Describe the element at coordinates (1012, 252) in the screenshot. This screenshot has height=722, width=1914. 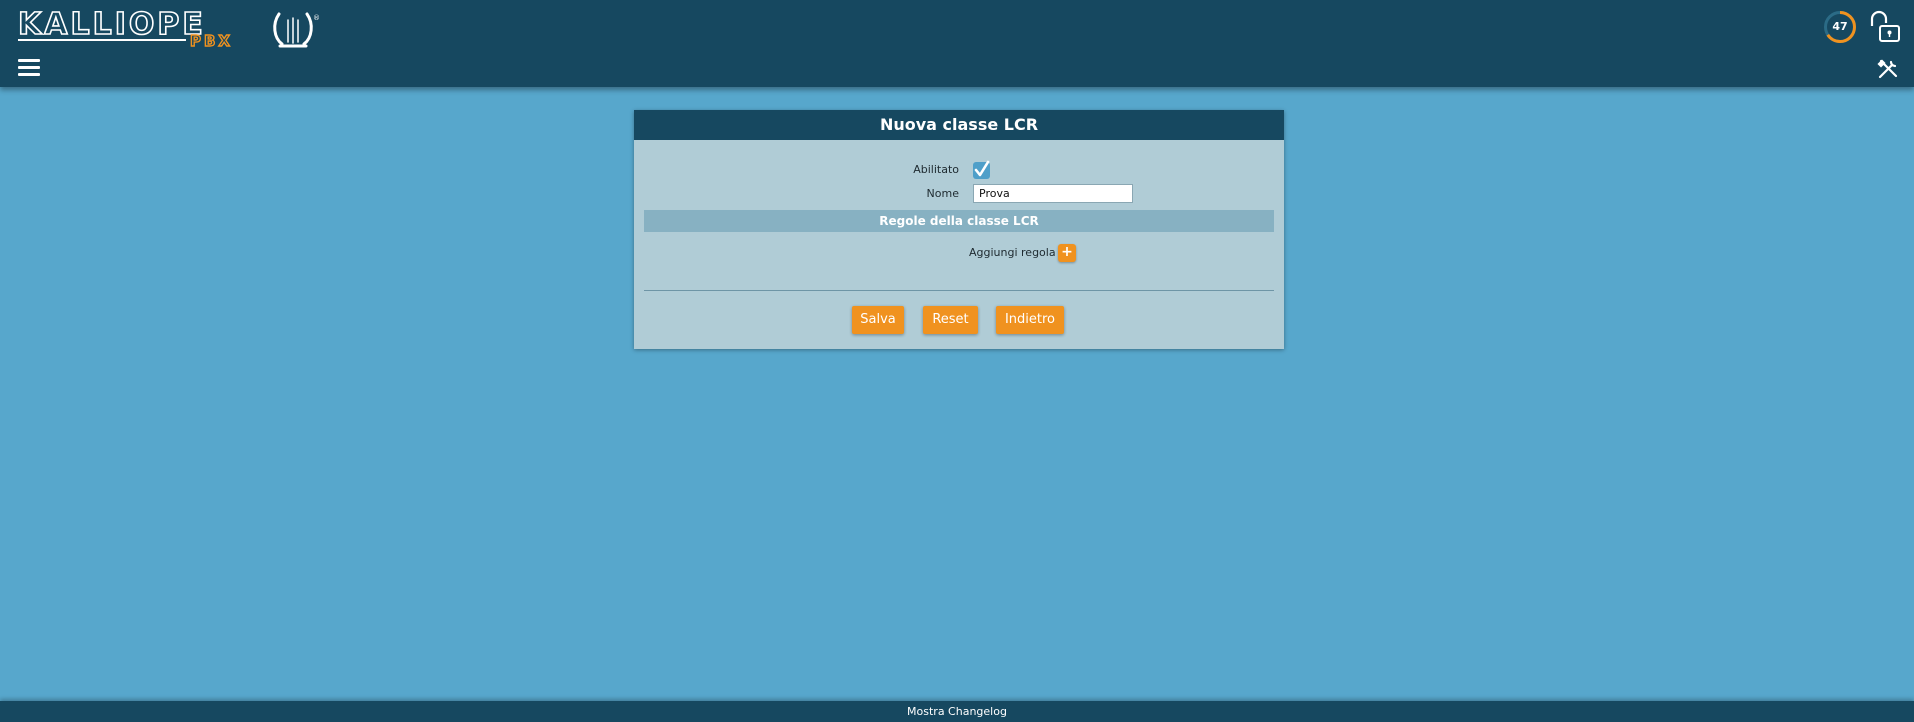
I see `add-rule-label: Aggiungi regola` at that location.